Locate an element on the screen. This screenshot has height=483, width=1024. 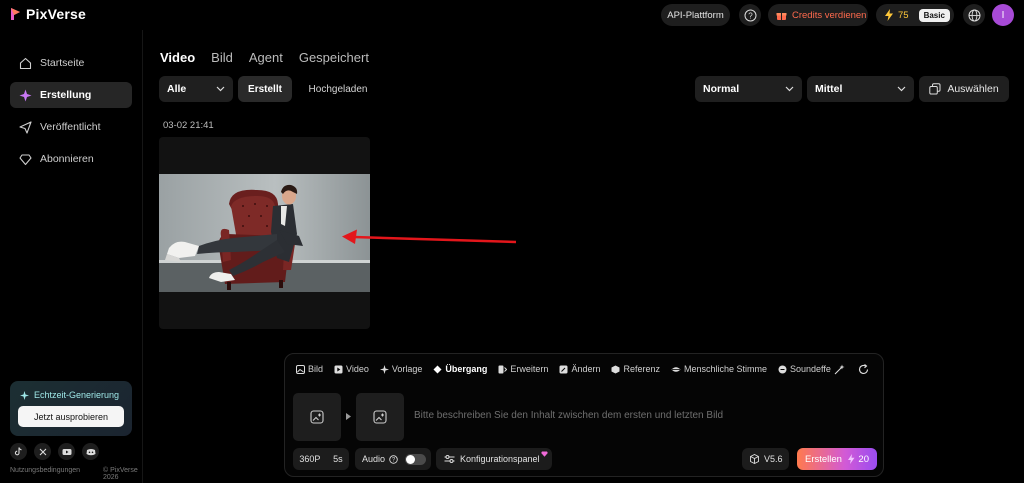
mode-tab-label: Ändern is located at coordinates (586, 369).